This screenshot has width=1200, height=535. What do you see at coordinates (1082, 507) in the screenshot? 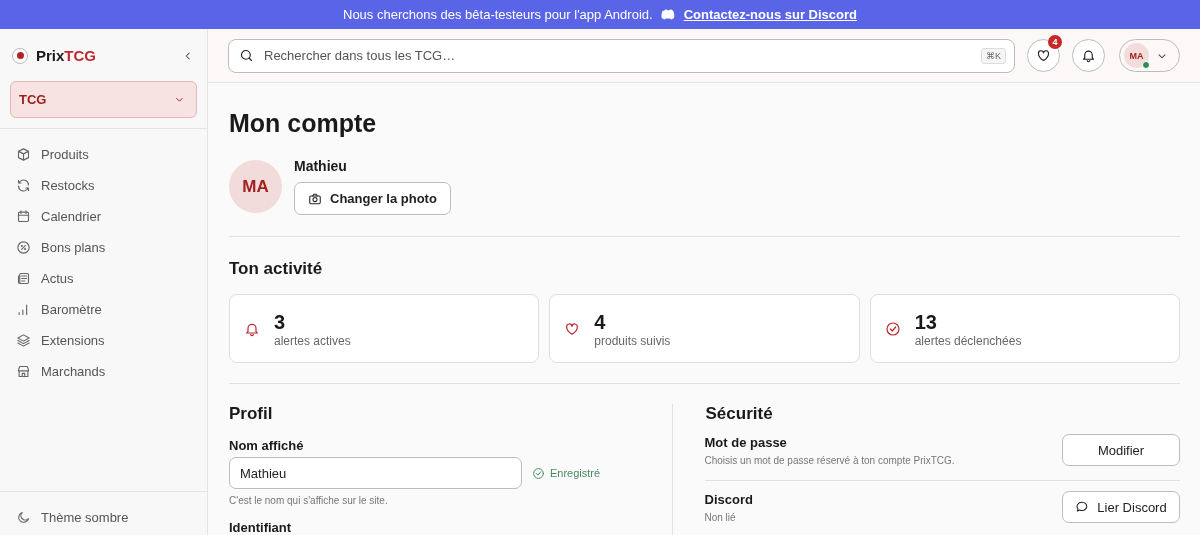
I see `chat-bubble-icon` at bounding box center [1082, 507].